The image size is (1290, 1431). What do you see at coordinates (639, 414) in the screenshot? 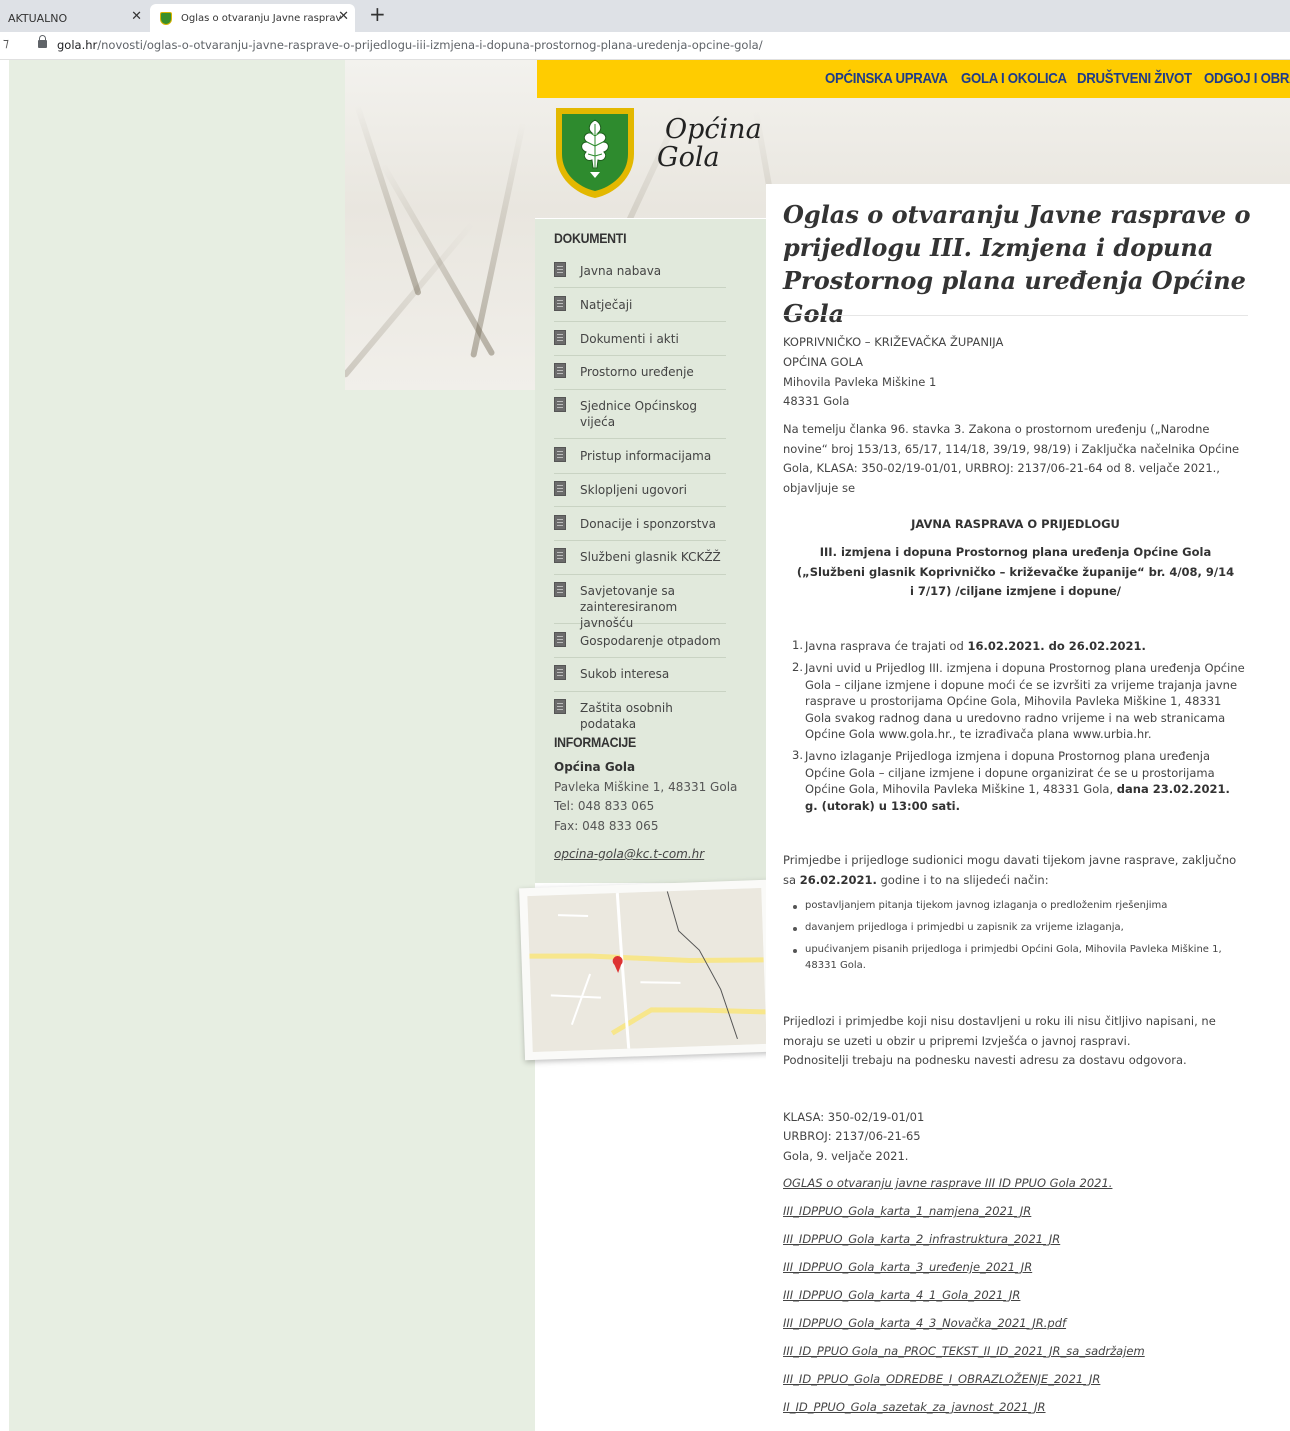
I see `sidebar-item-label: Sjednice Općinskog vijeća` at bounding box center [639, 414].